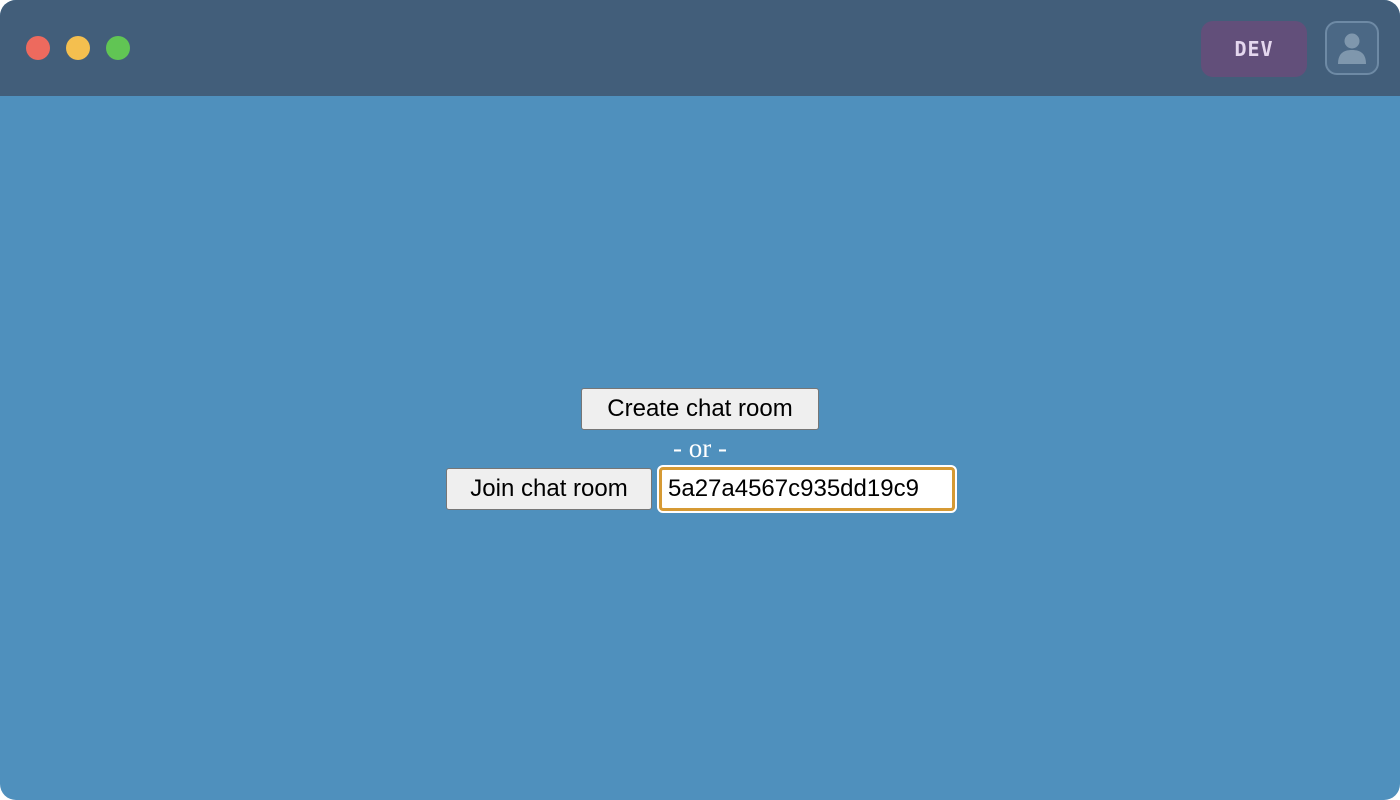 Image resolution: width=1400 pixels, height=800 pixels. What do you see at coordinates (38, 48) in the screenshot?
I see `window-close-button` at bounding box center [38, 48].